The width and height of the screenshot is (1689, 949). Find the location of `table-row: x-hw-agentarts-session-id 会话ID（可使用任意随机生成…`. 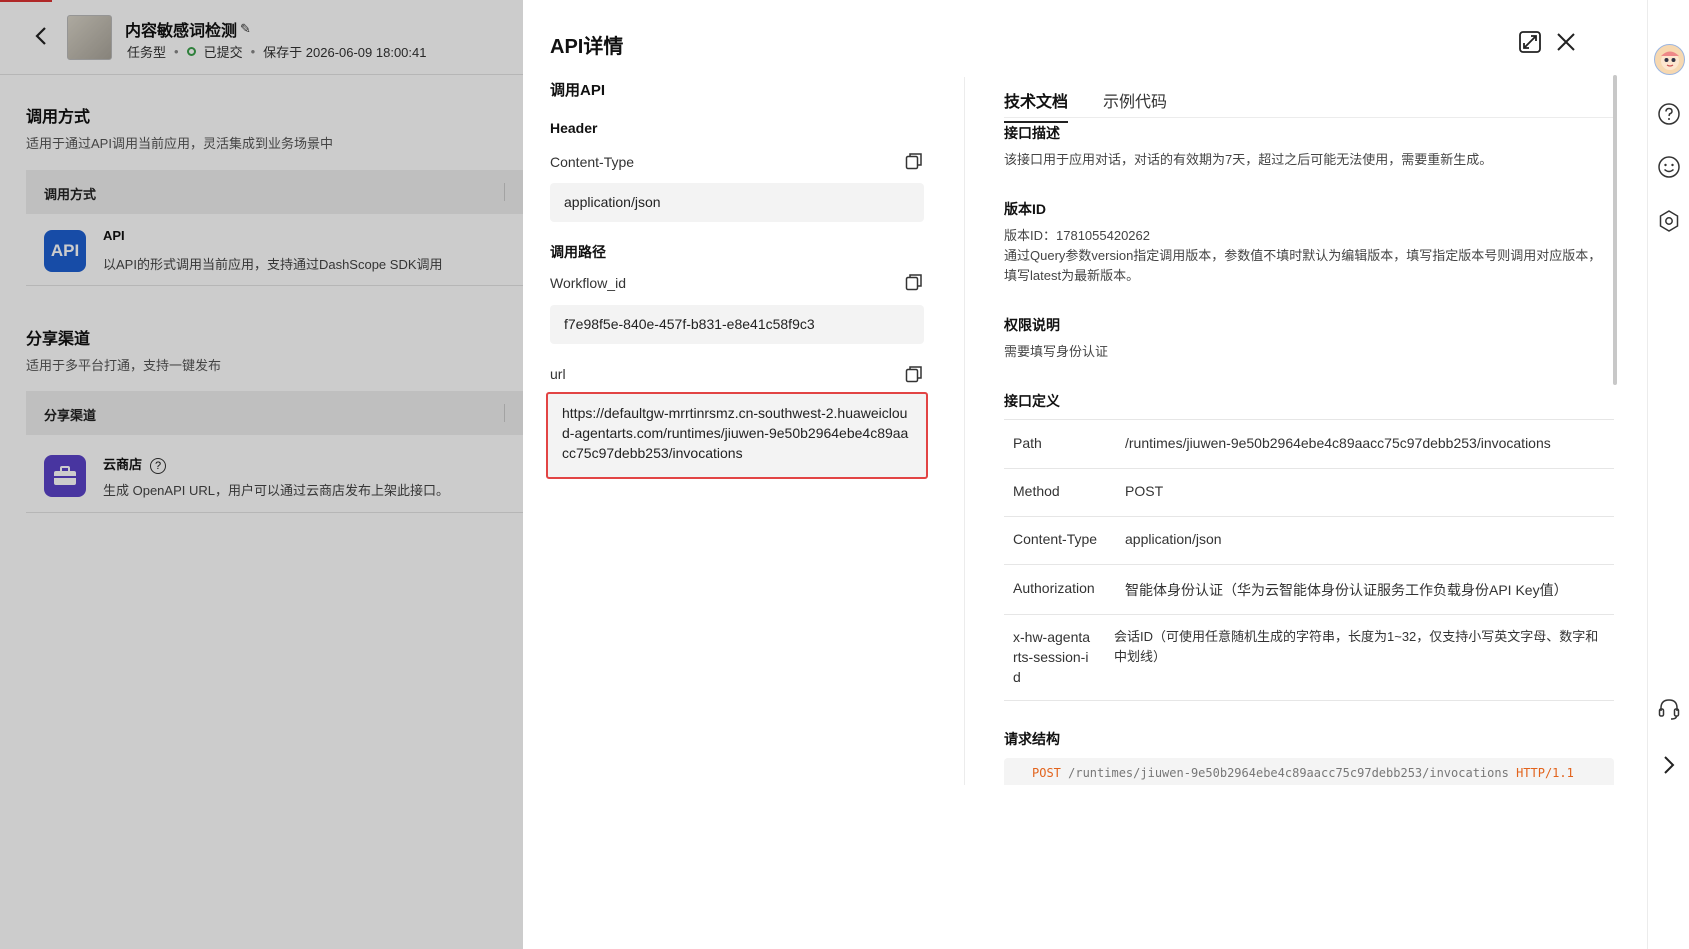

table-row: x-hw-agentarts-session-id 会话ID（可使用任意随机生成… is located at coordinates (1309, 658).